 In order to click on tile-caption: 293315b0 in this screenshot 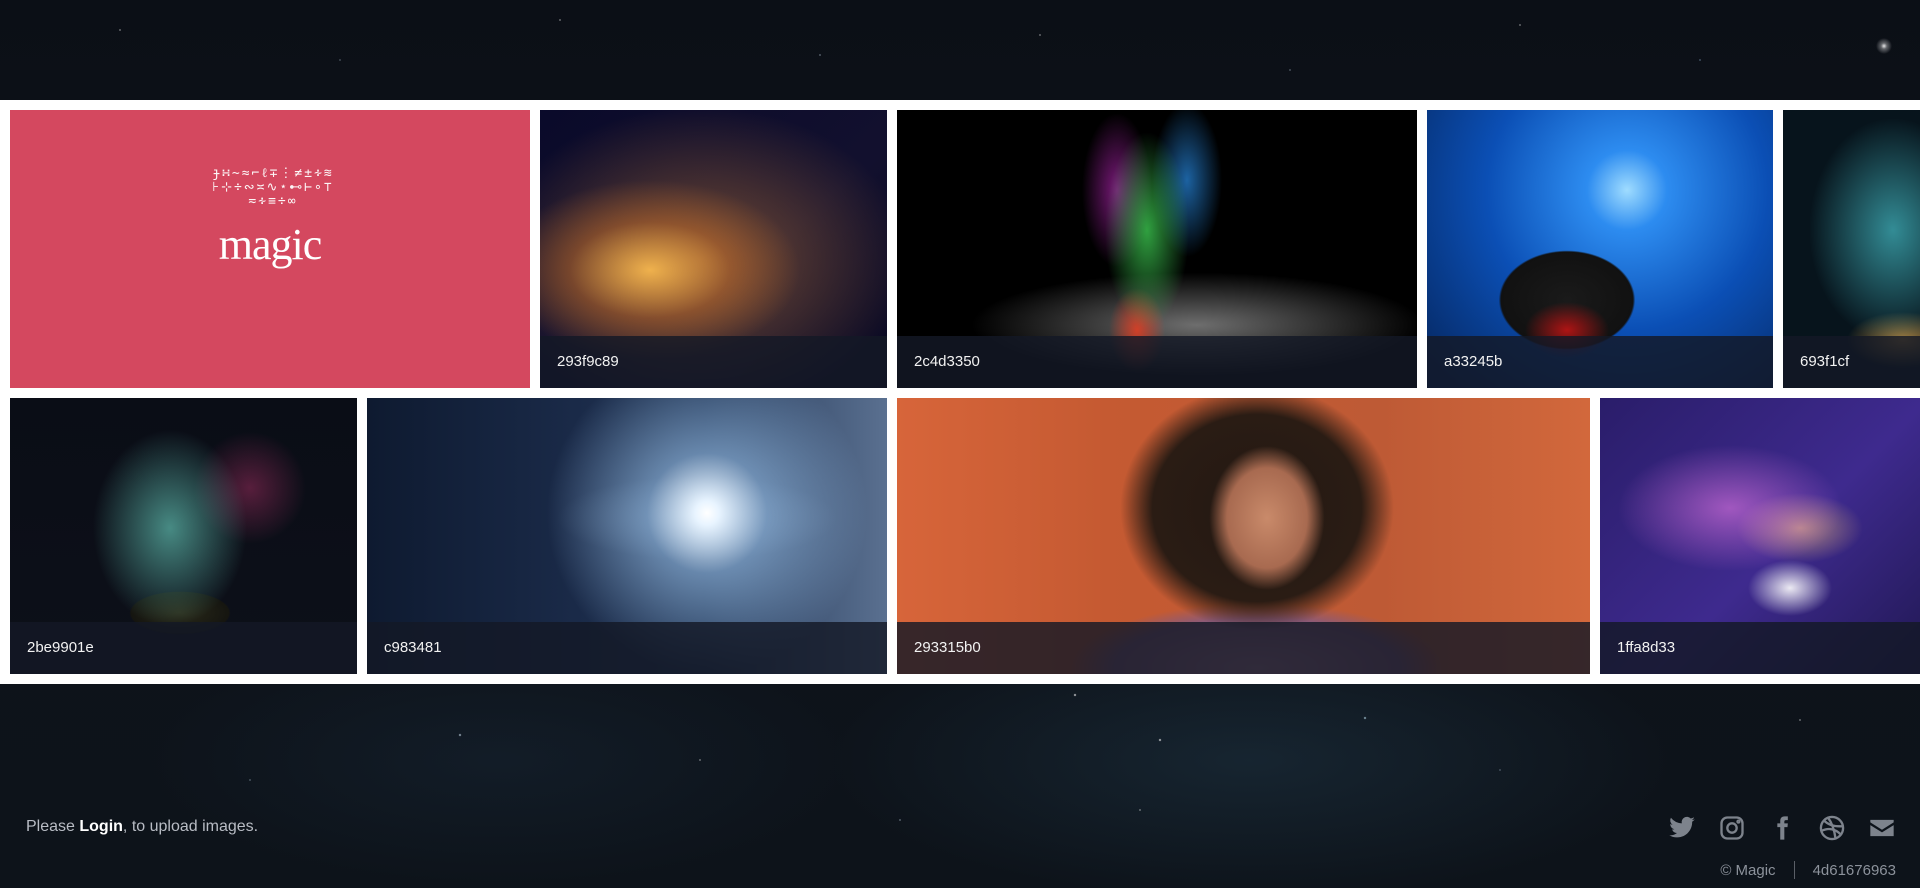, I will do `click(1243, 648)`.